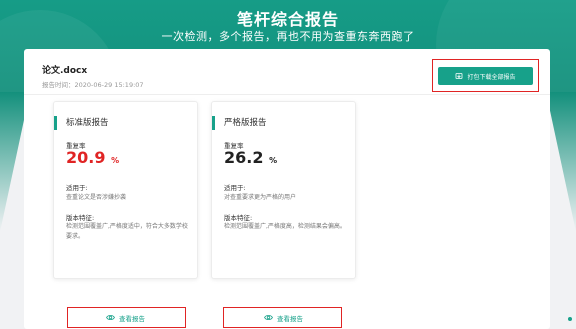 Image resolution: width=576 pixels, height=329 pixels. I want to click on for-text: 对查重要求更为严格的用户, so click(260, 197).